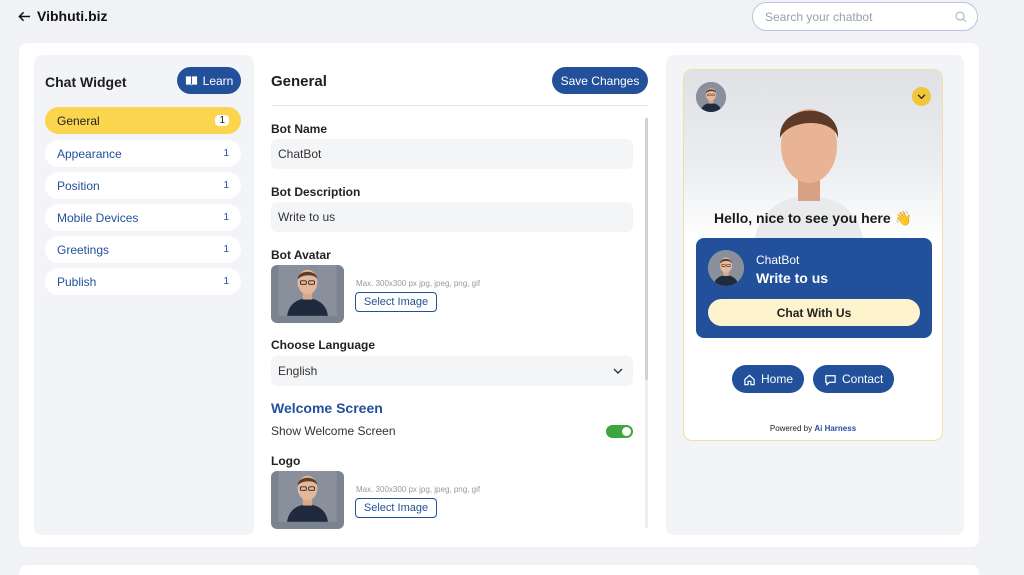 The image size is (1024, 575). I want to click on logo-image, so click(307, 500).